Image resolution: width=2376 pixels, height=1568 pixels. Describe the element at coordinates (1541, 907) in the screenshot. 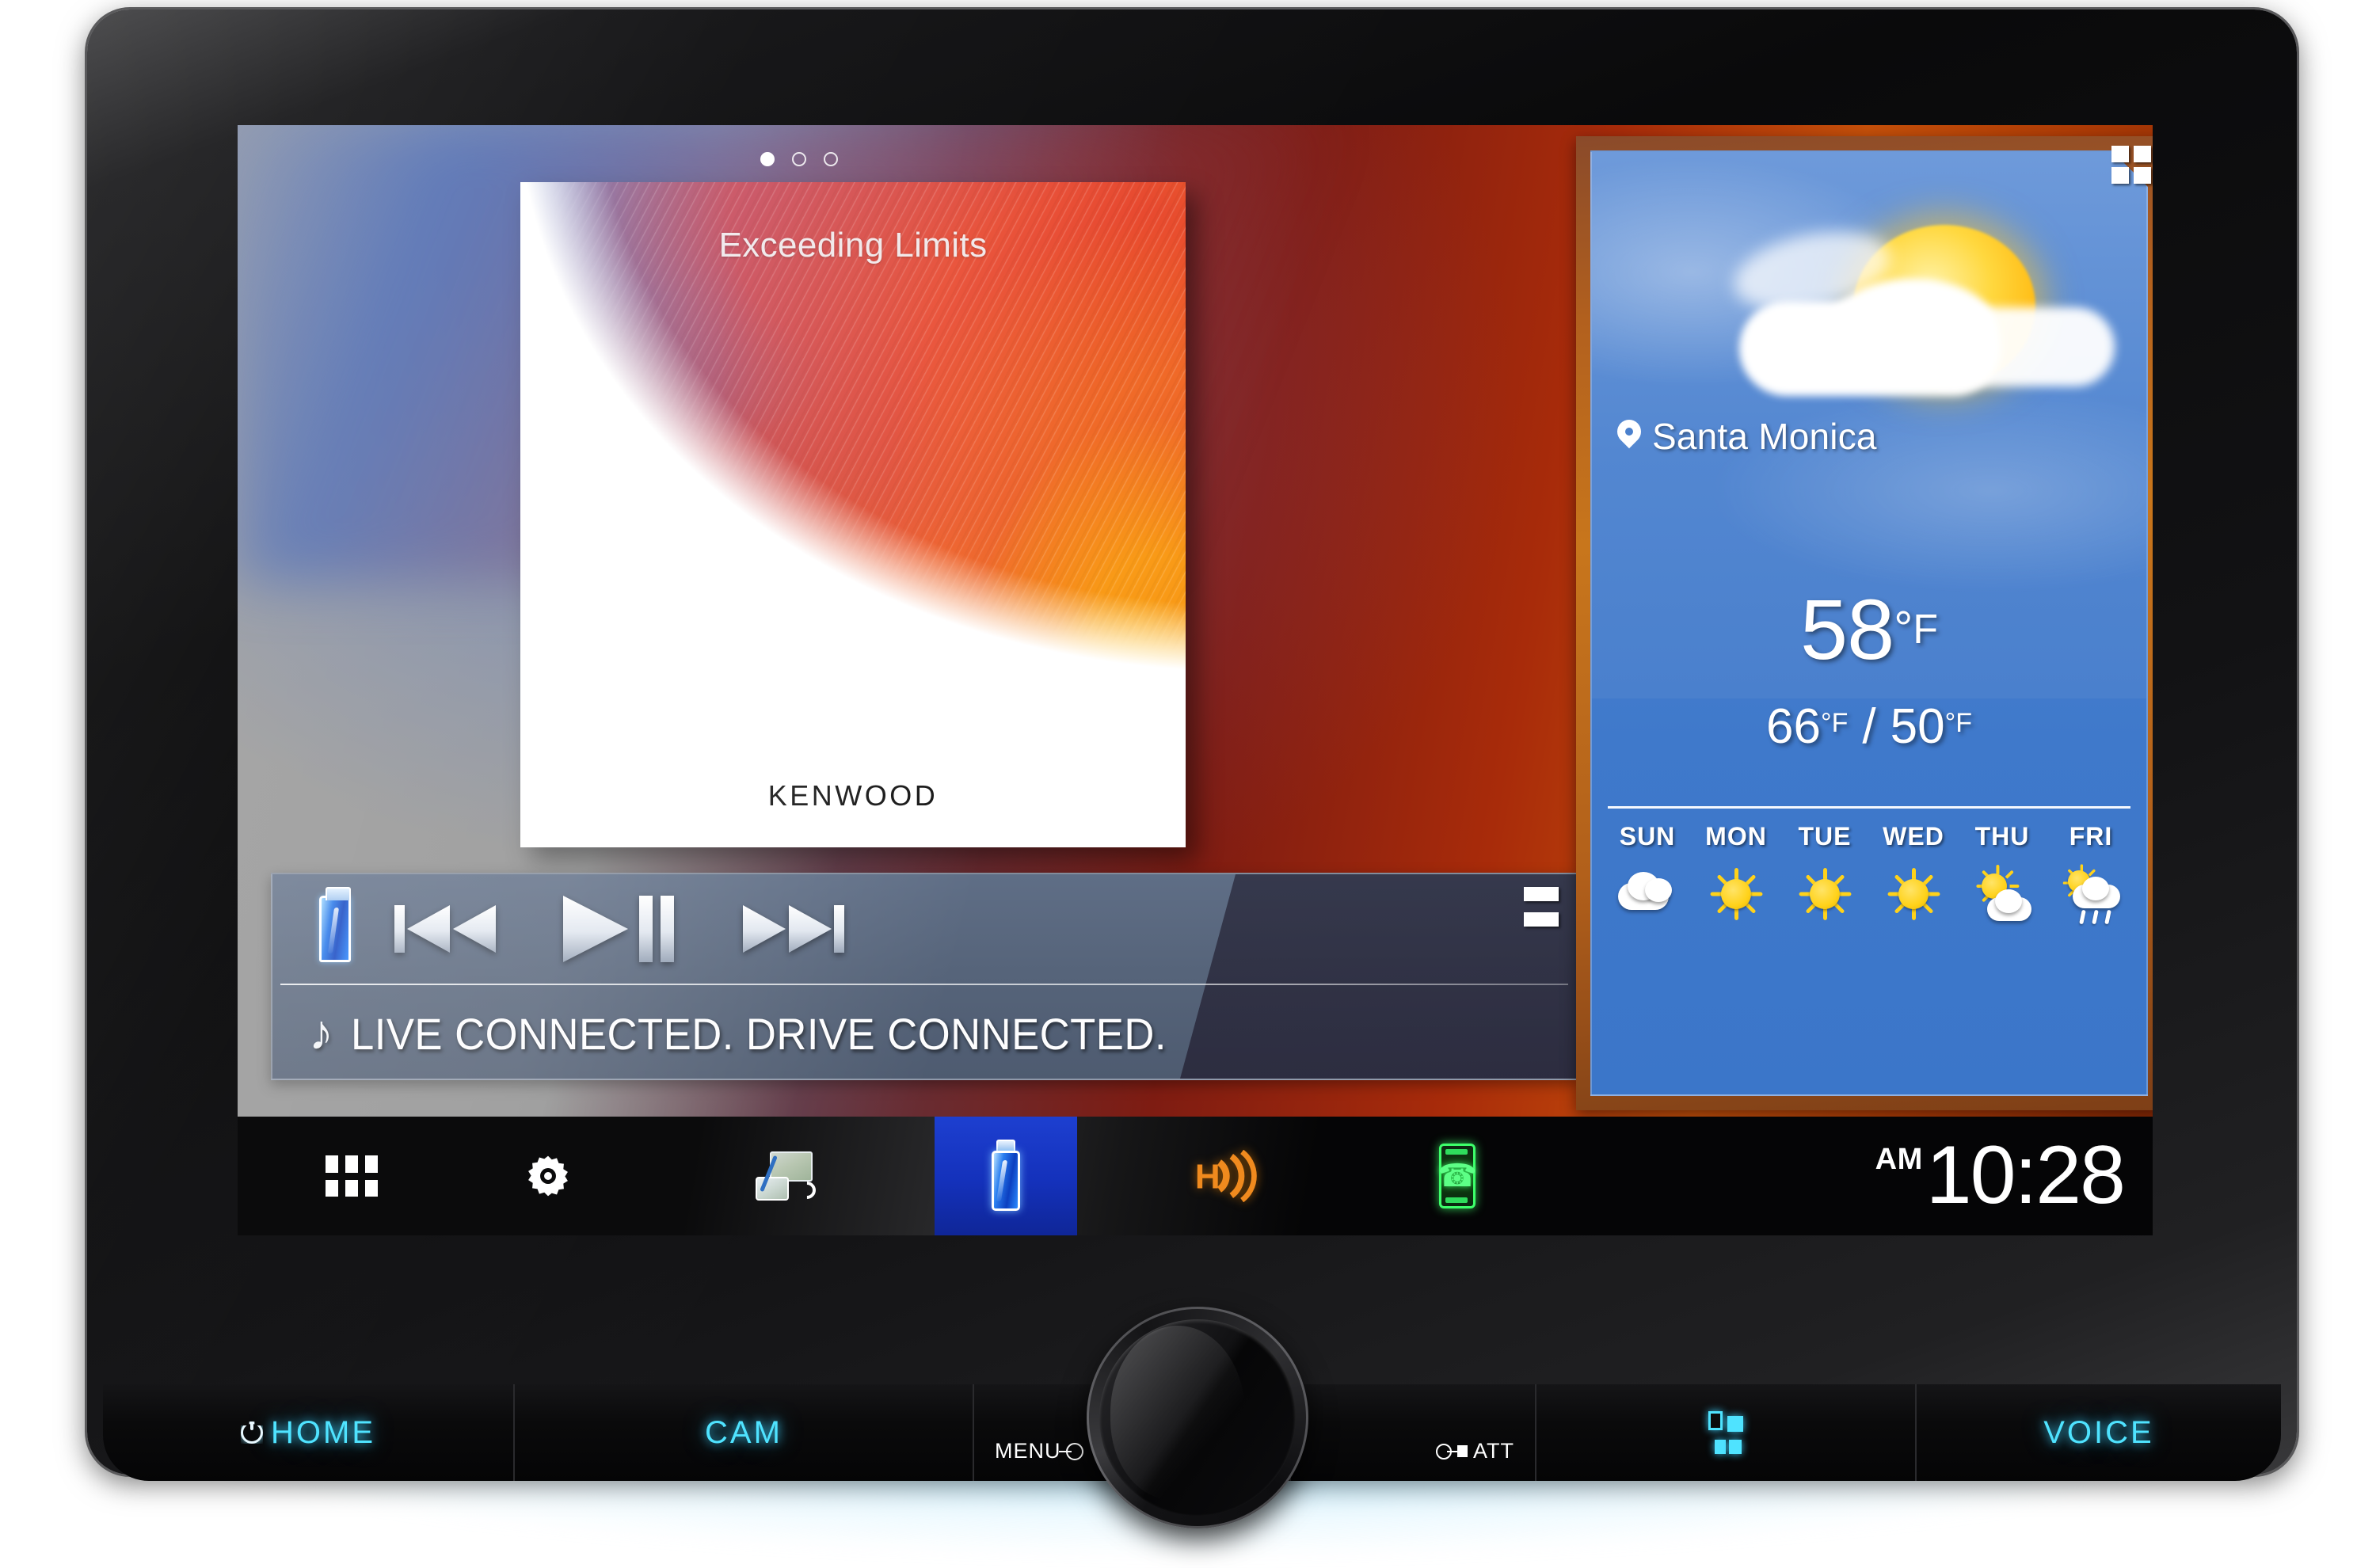

I see `list-lines-icon` at that location.